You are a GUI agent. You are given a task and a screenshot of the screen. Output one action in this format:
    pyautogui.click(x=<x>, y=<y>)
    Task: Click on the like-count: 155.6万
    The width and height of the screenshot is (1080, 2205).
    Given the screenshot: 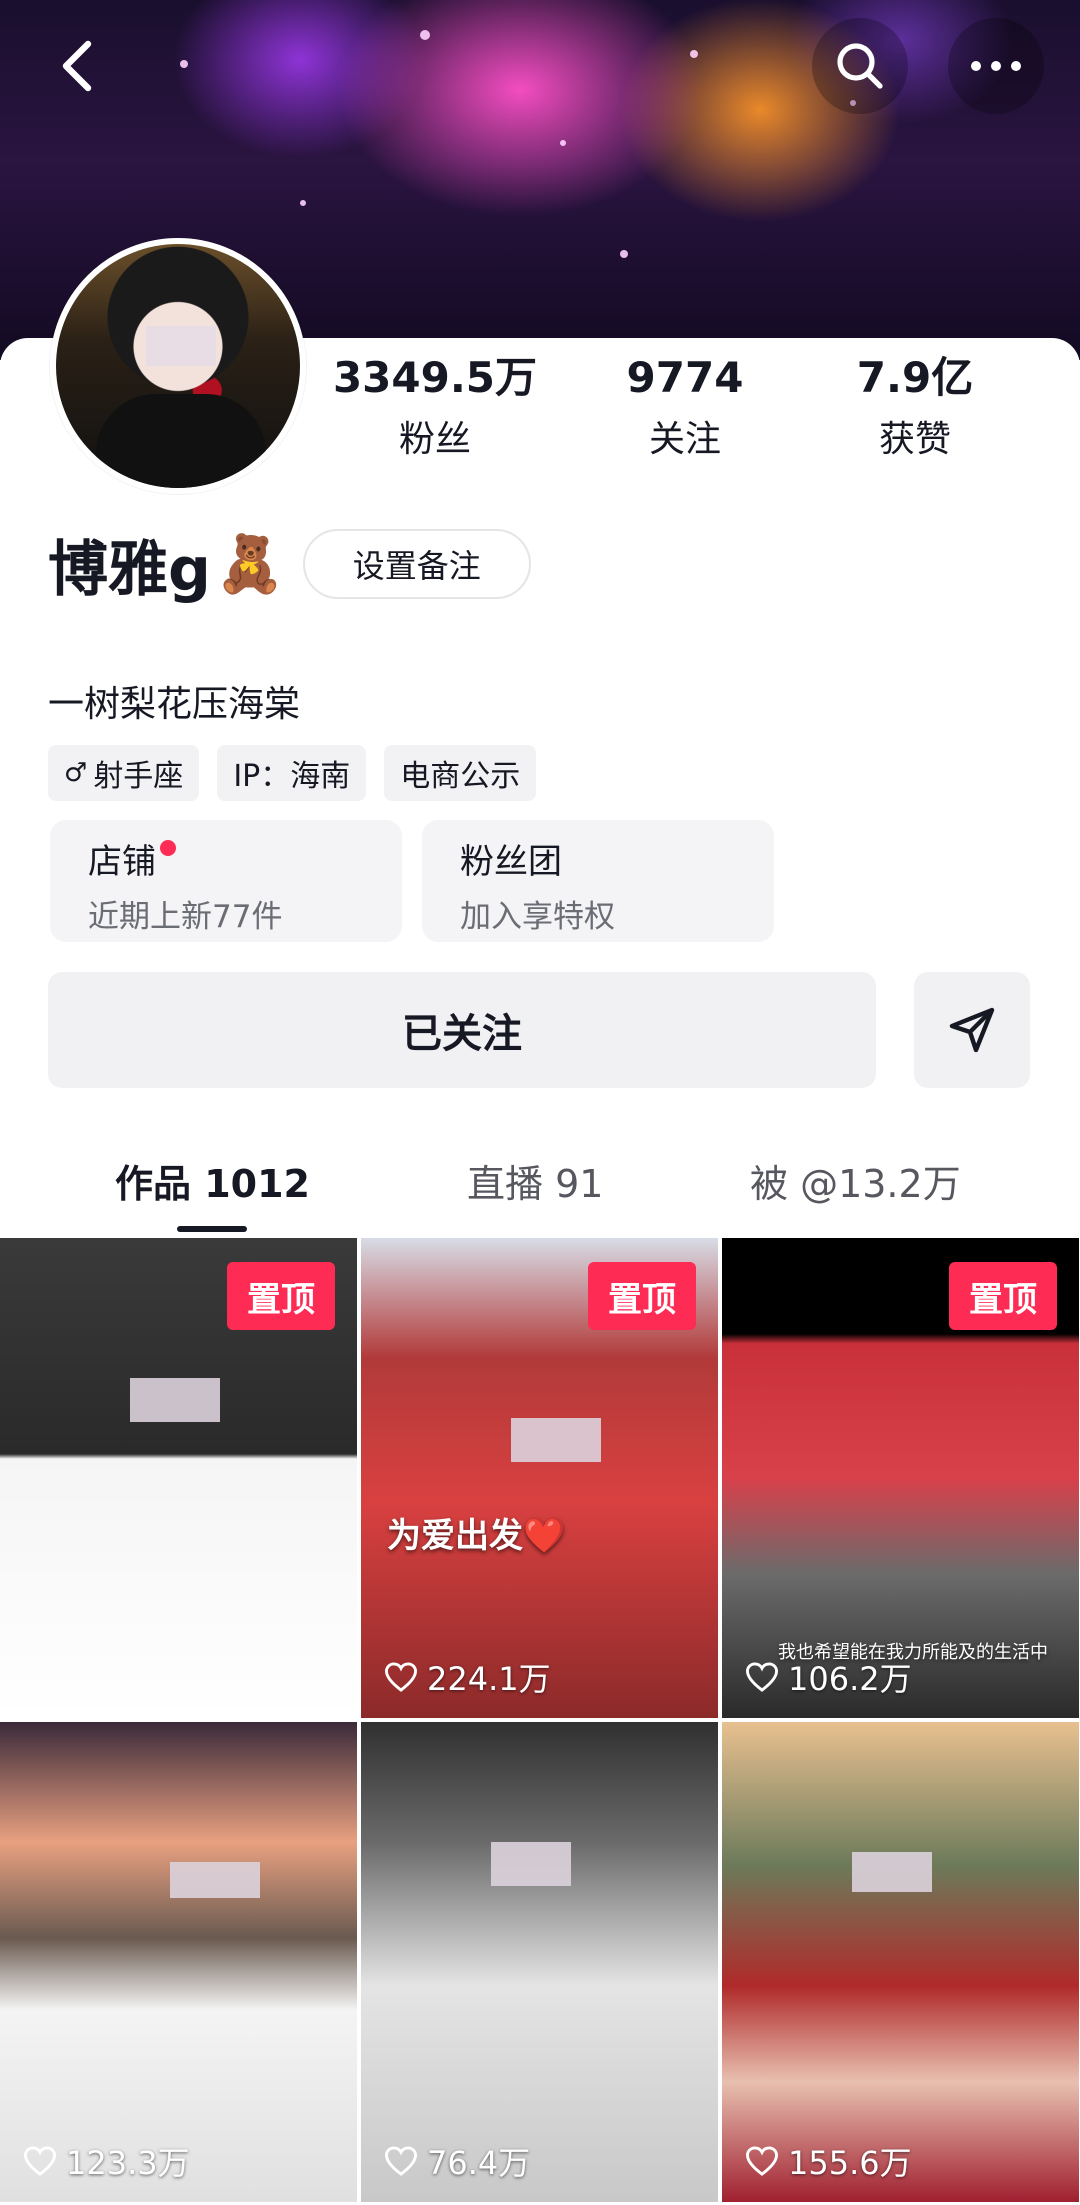 What is the action you would take?
    pyautogui.click(x=828, y=2161)
    